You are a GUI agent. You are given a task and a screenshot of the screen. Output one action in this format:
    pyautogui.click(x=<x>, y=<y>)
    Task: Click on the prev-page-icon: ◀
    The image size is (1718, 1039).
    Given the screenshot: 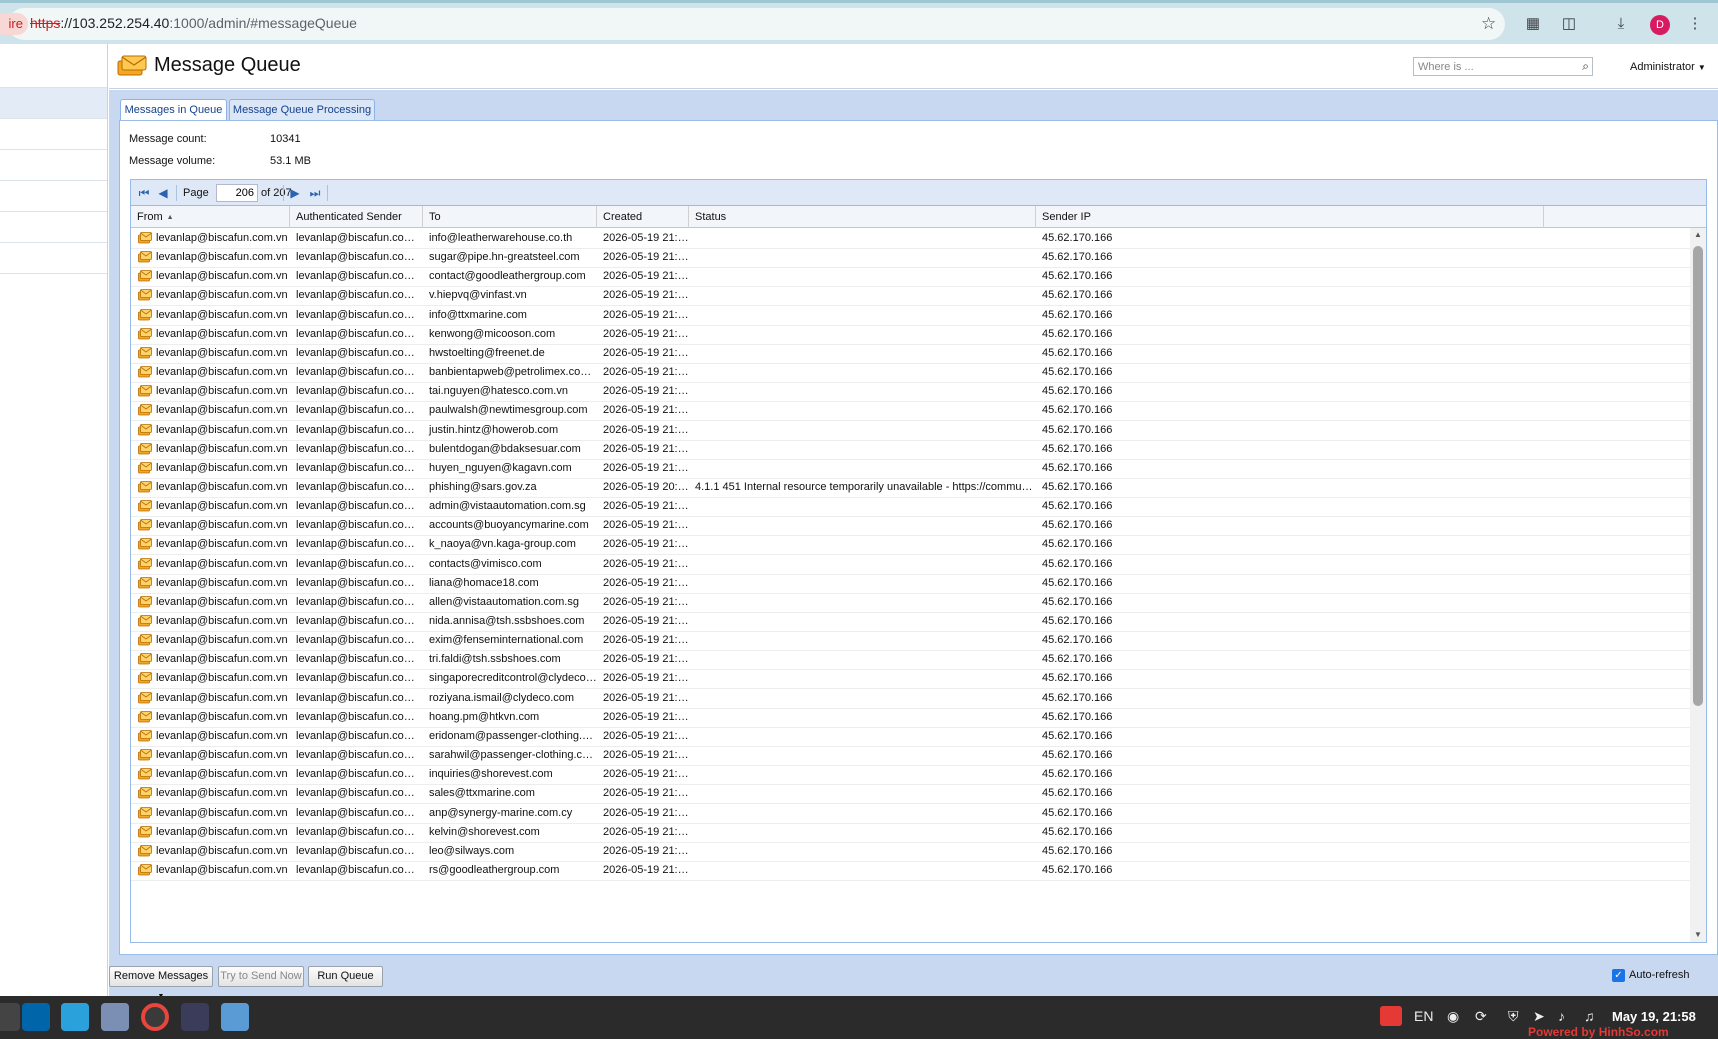 What is the action you would take?
    pyautogui.click(x=163, y=193)
    